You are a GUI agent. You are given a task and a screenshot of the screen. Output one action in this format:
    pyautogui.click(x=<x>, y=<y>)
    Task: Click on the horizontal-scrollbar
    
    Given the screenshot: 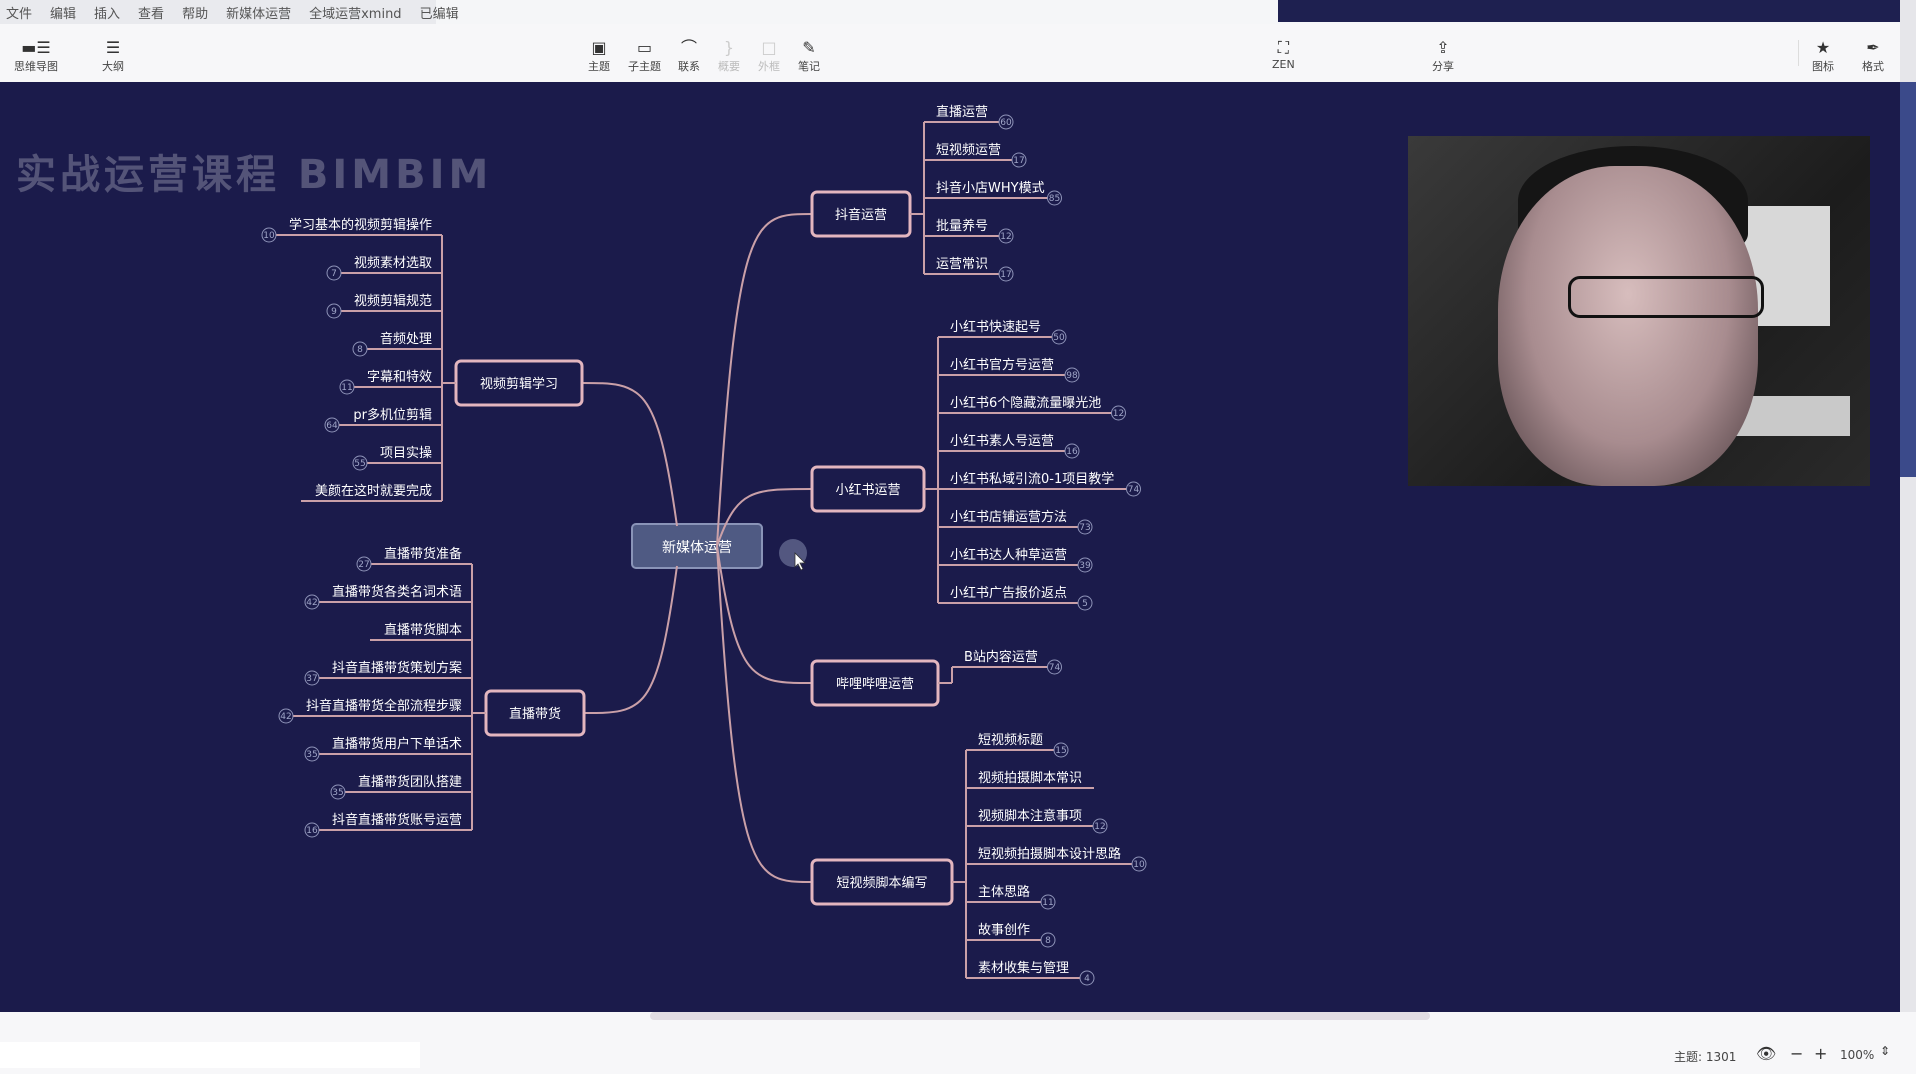 What is the action you would take?
    pyautogui.click(x=1040, y=1016)
    